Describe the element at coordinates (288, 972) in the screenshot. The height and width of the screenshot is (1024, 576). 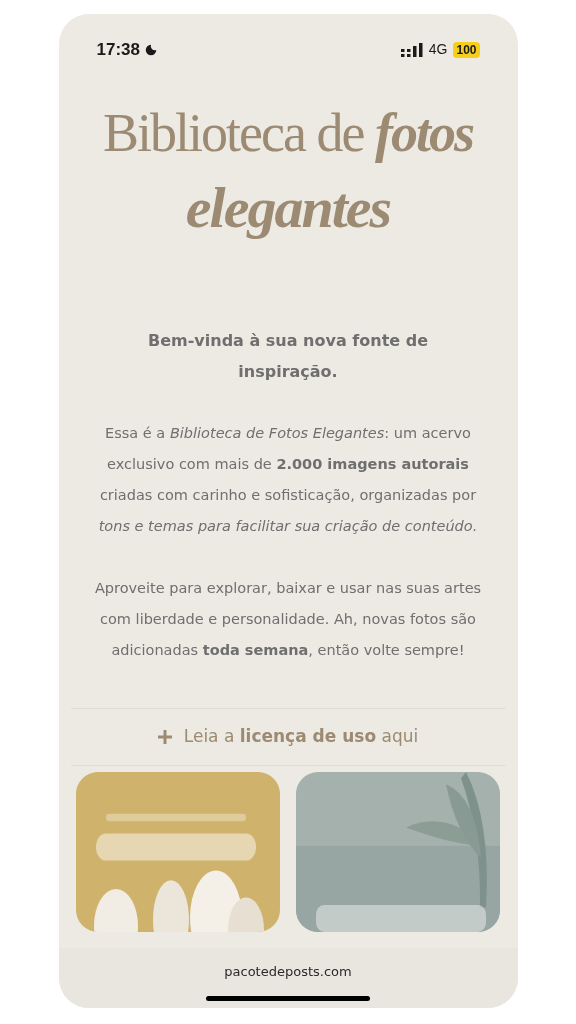
I see `url-text: pacotedeposts.com` at that location.